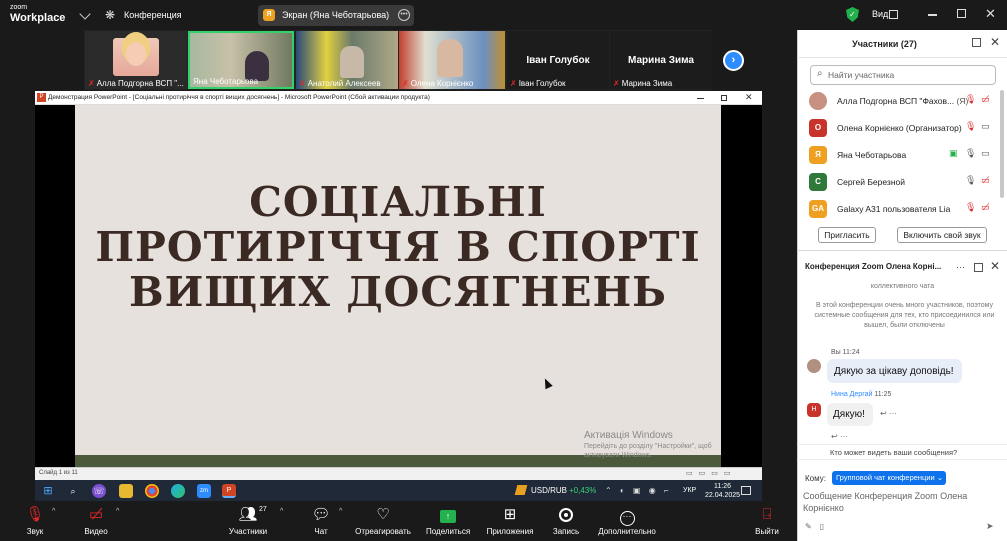  What do you see at coordinates (861, 394) in the screenshot?
I see `message-meta: Нина Дергай 11:25` at bounding box center [861, 394].